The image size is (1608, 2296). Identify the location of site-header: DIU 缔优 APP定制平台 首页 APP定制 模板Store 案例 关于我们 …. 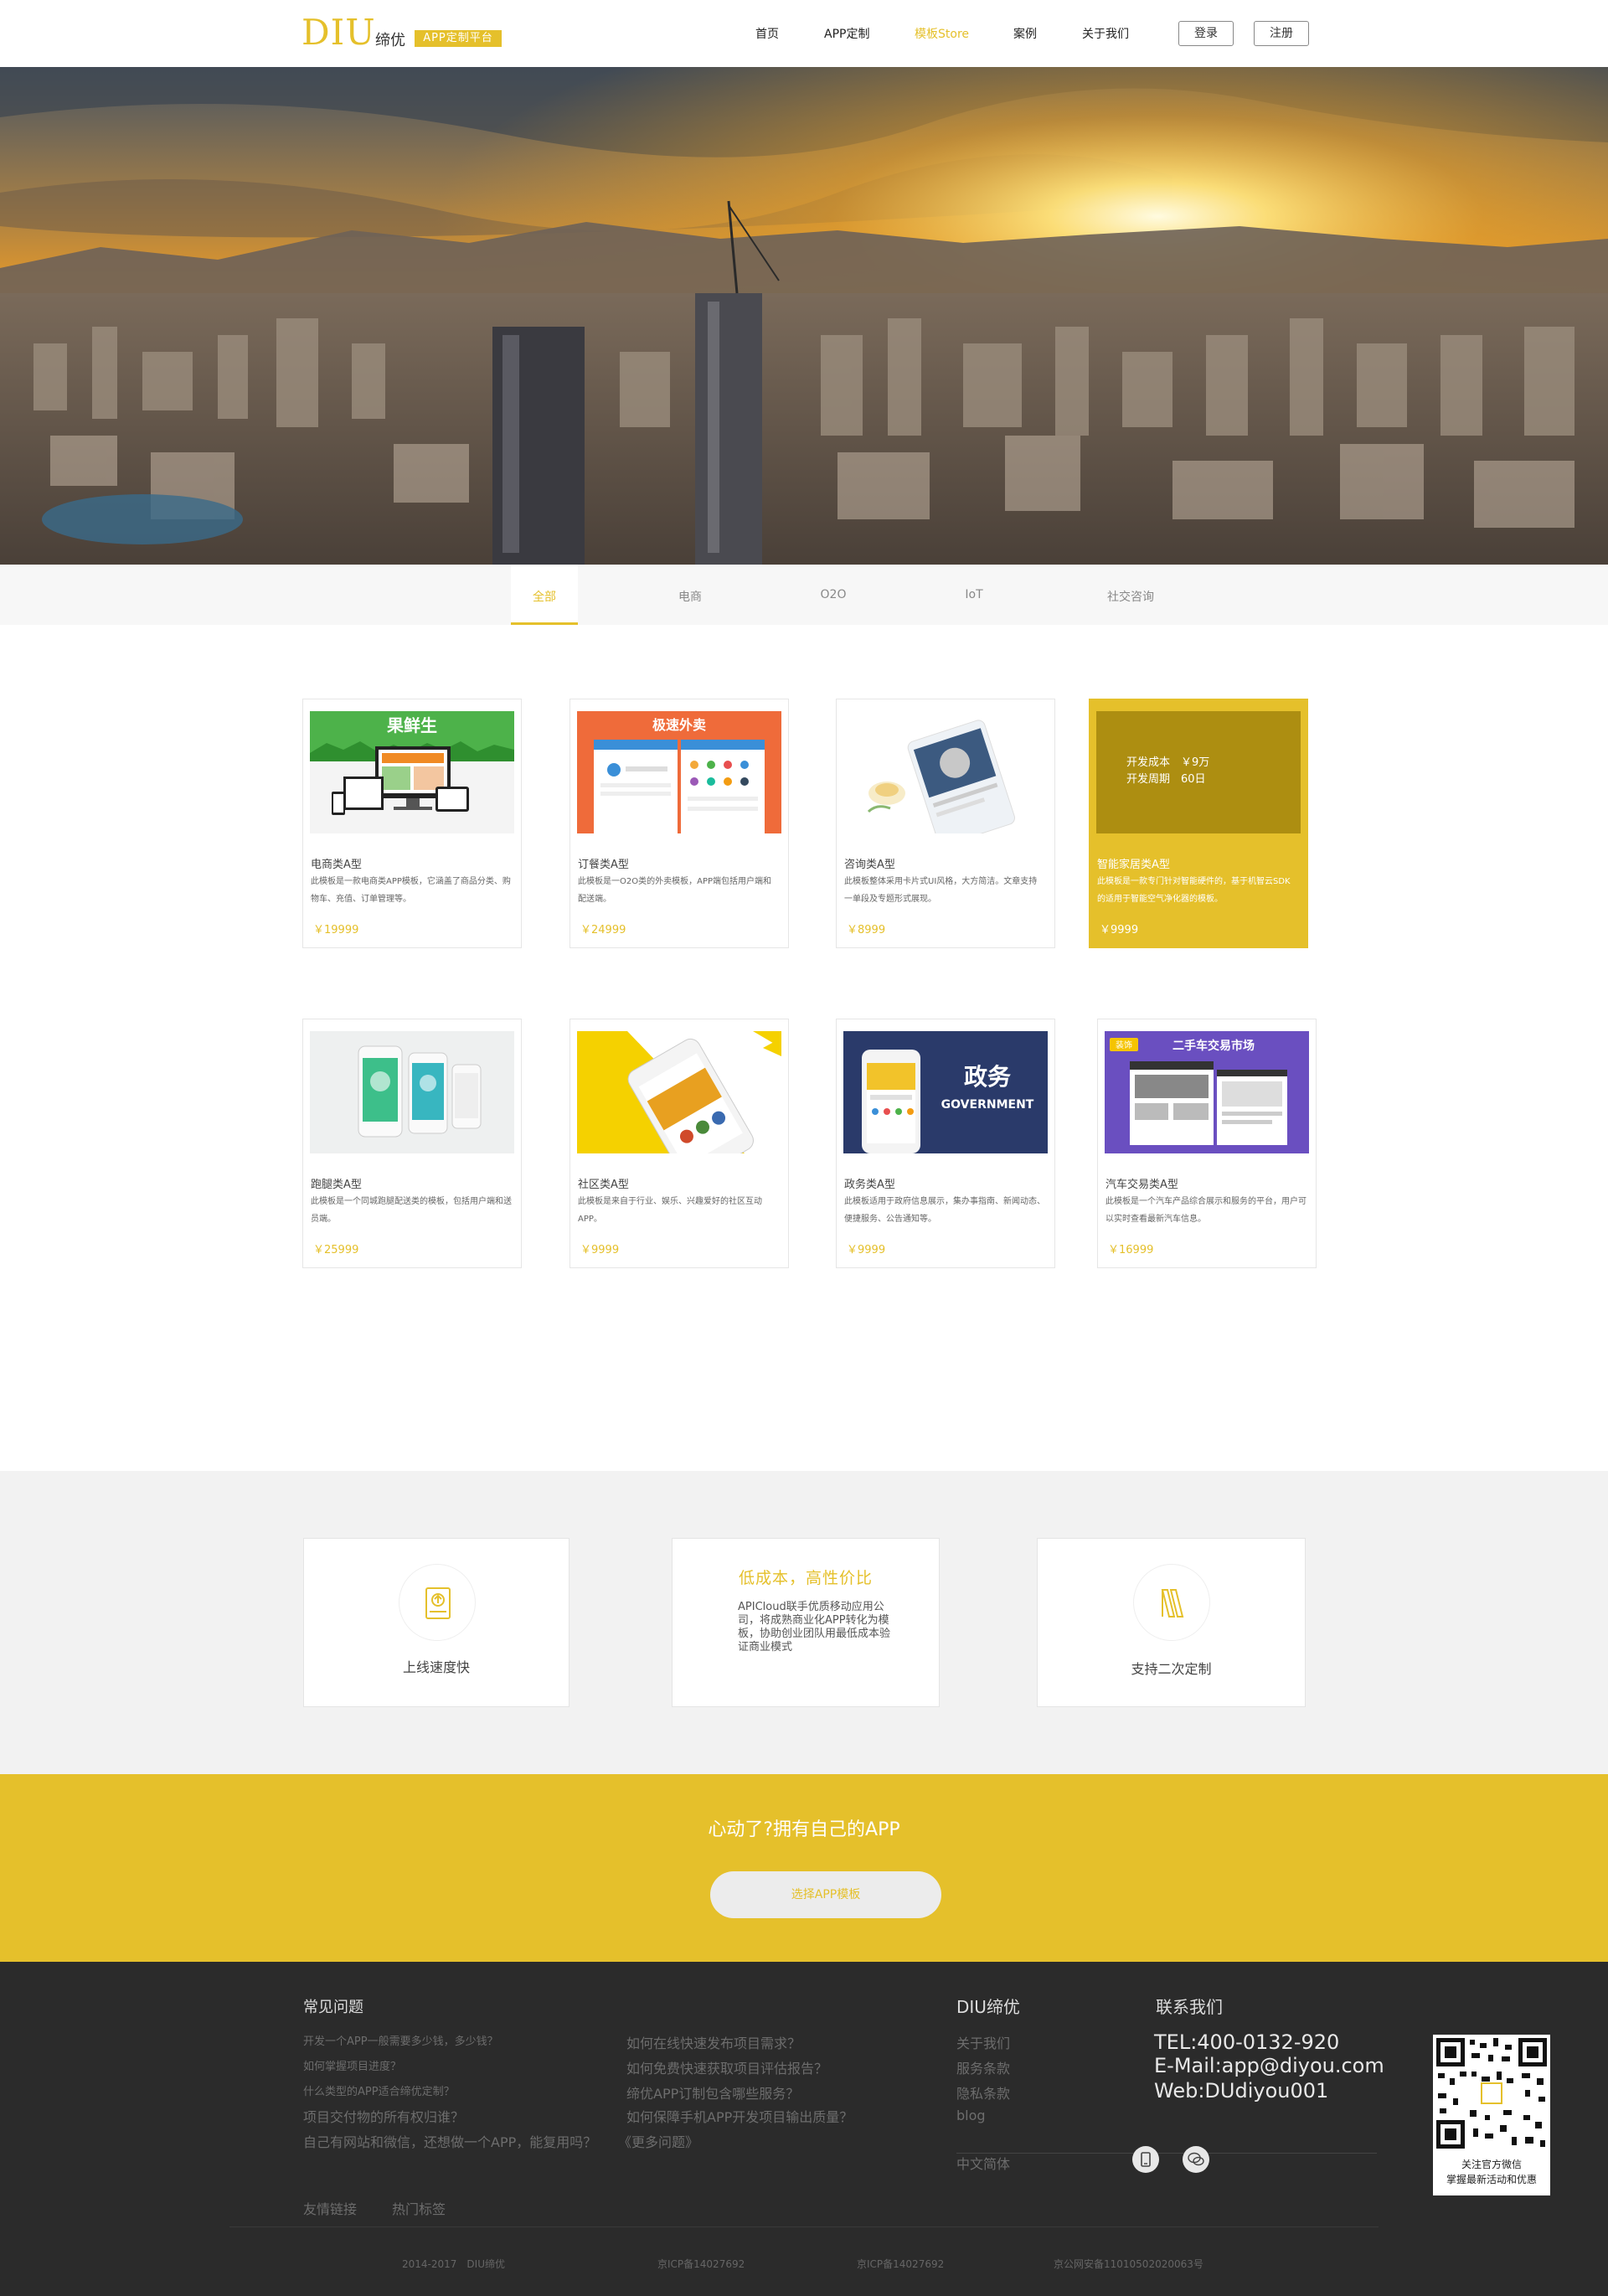
(804, 33).